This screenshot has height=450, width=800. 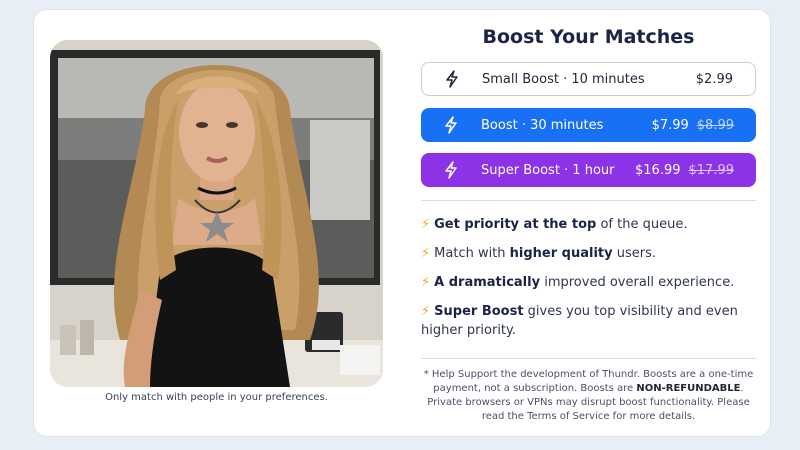 I want to click on option-label: Small Boost · 10 minutes, so click(x=563, y=79).